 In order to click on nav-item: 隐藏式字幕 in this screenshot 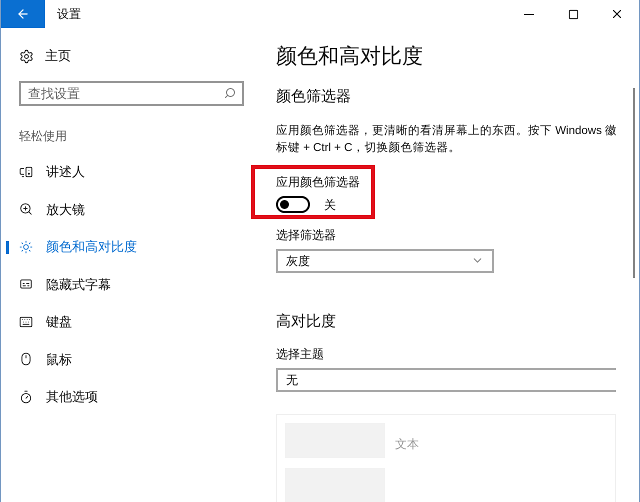, I will do `click(130, 284)`.